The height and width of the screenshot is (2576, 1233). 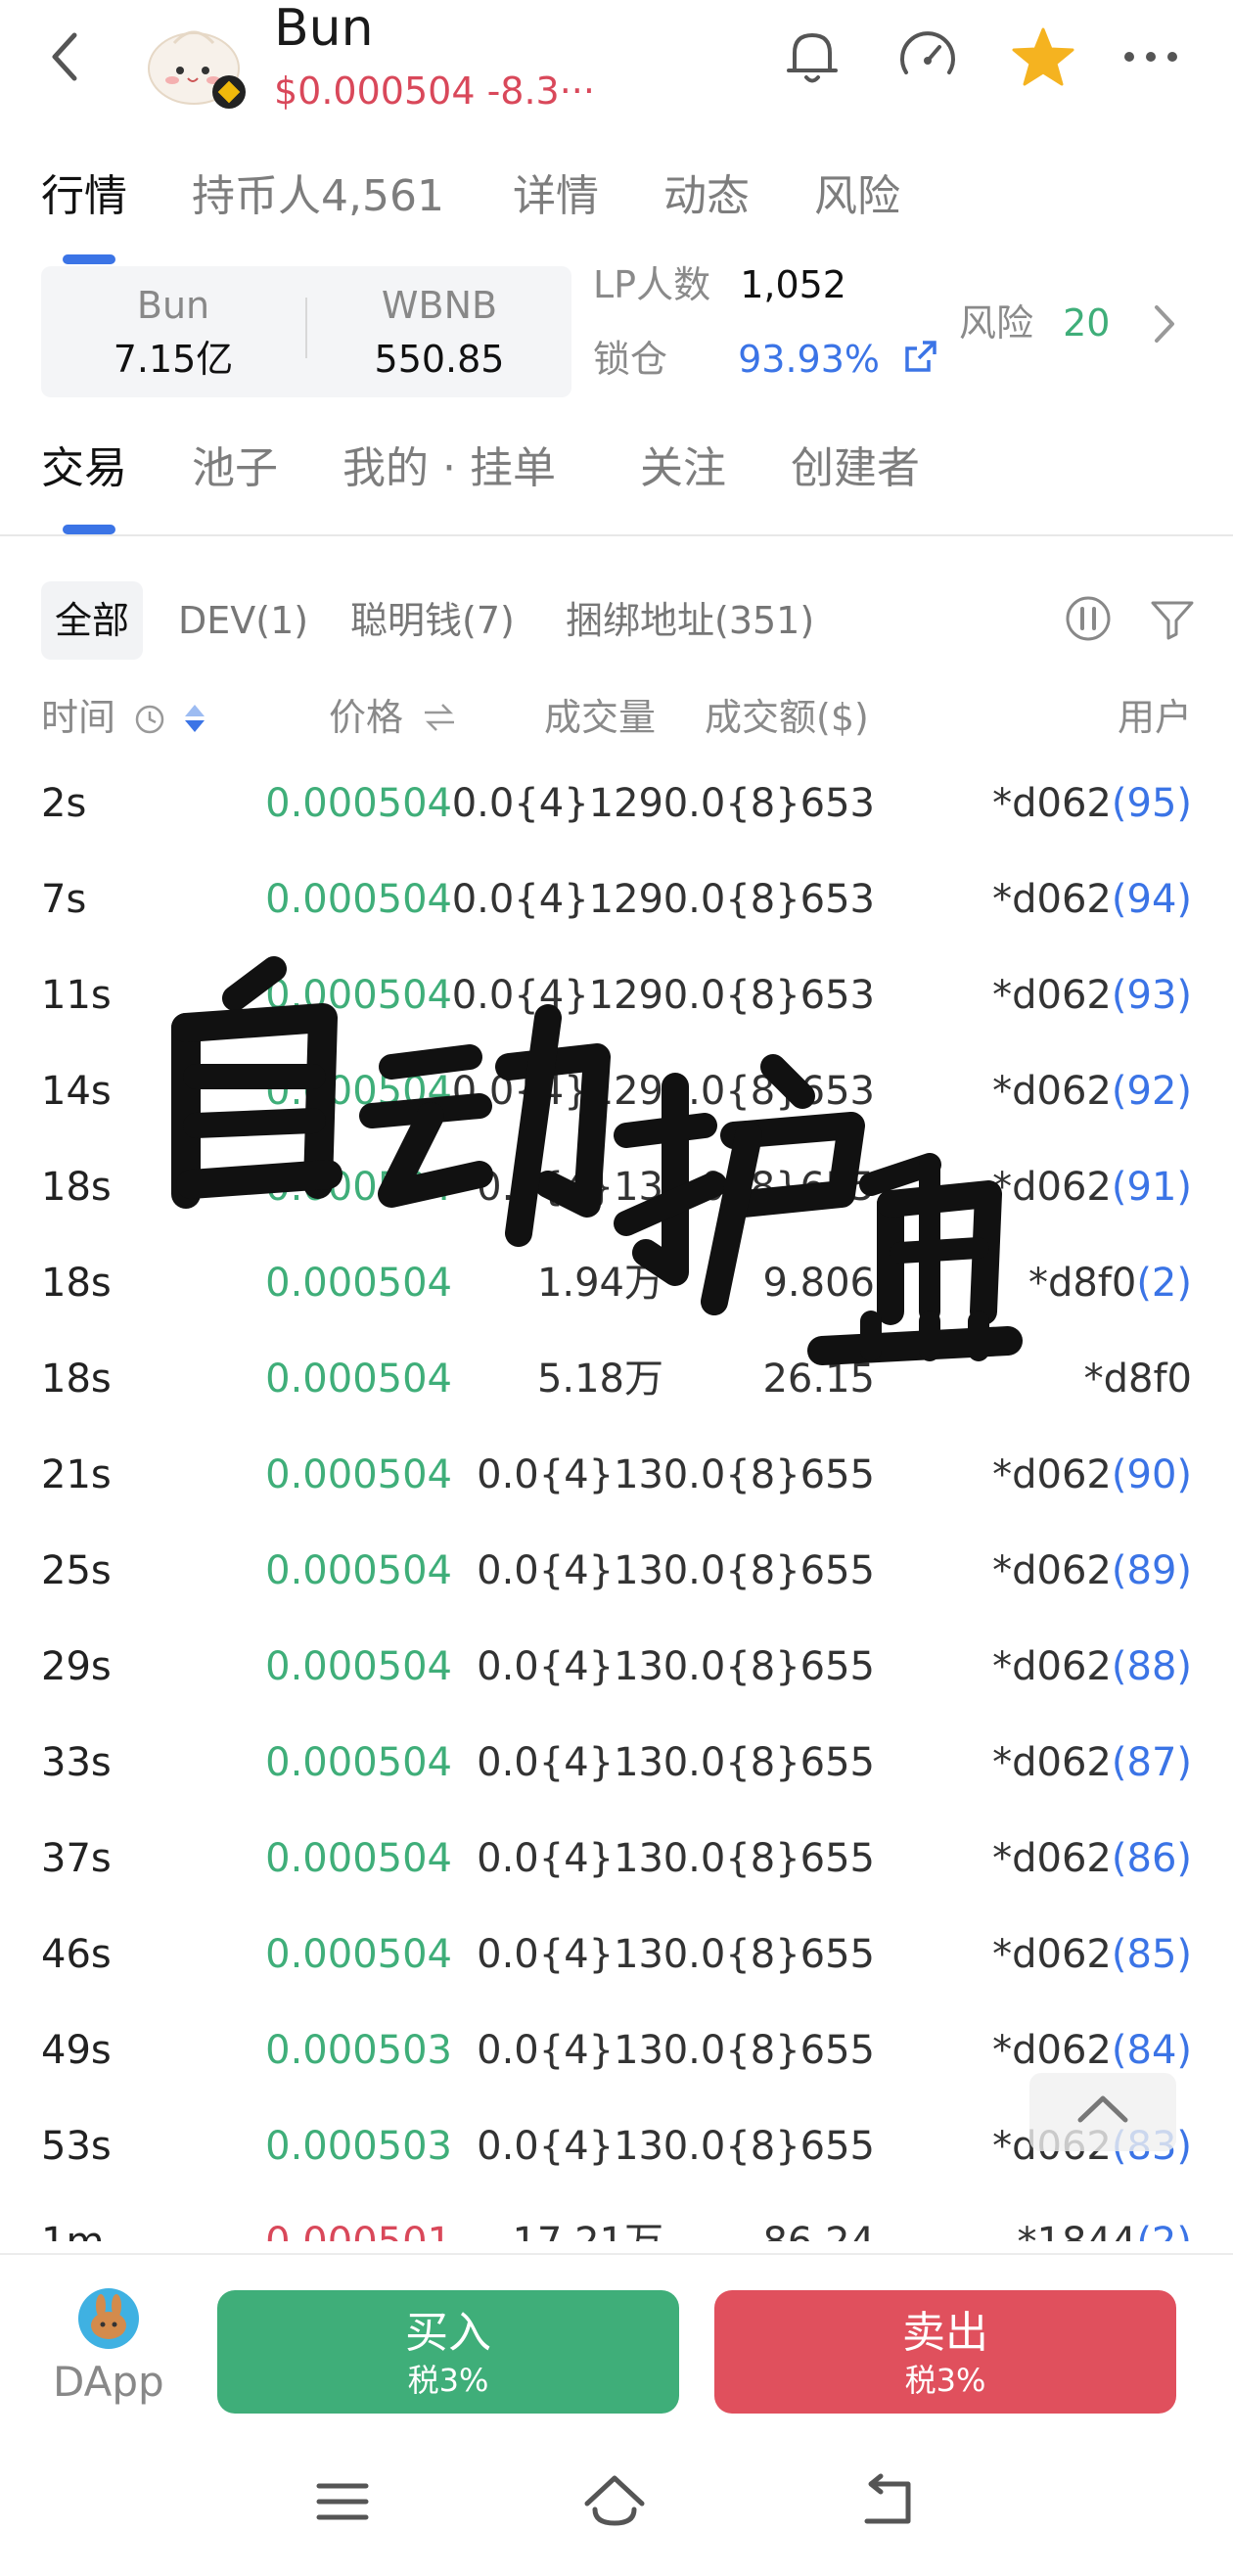 I want to click on home-nav-icon, so click(x=614, y=2501).